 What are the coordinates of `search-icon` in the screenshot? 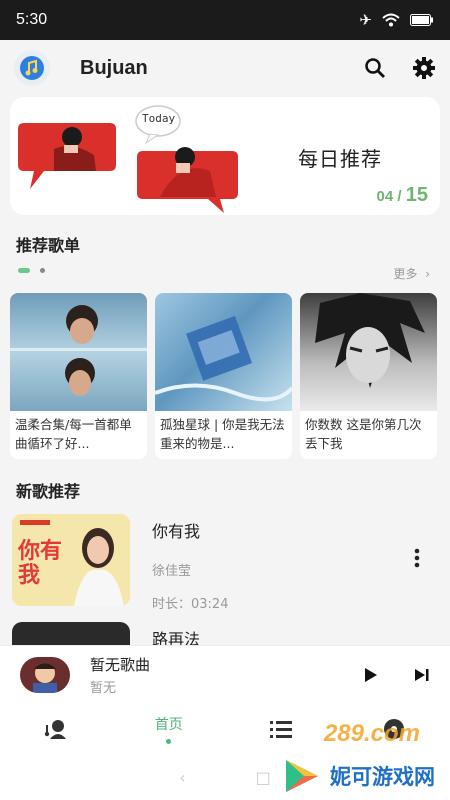 It's located at (375, 68).